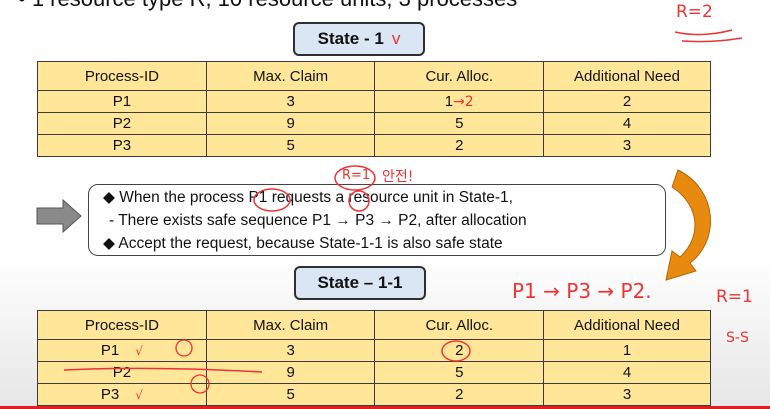 Image resolution: width=770 pixels, height=409 pixels. What do you see at coordinates (627, 350) in the screenshot?
I see `cell-need: 1` at bounding box center [627, 350].